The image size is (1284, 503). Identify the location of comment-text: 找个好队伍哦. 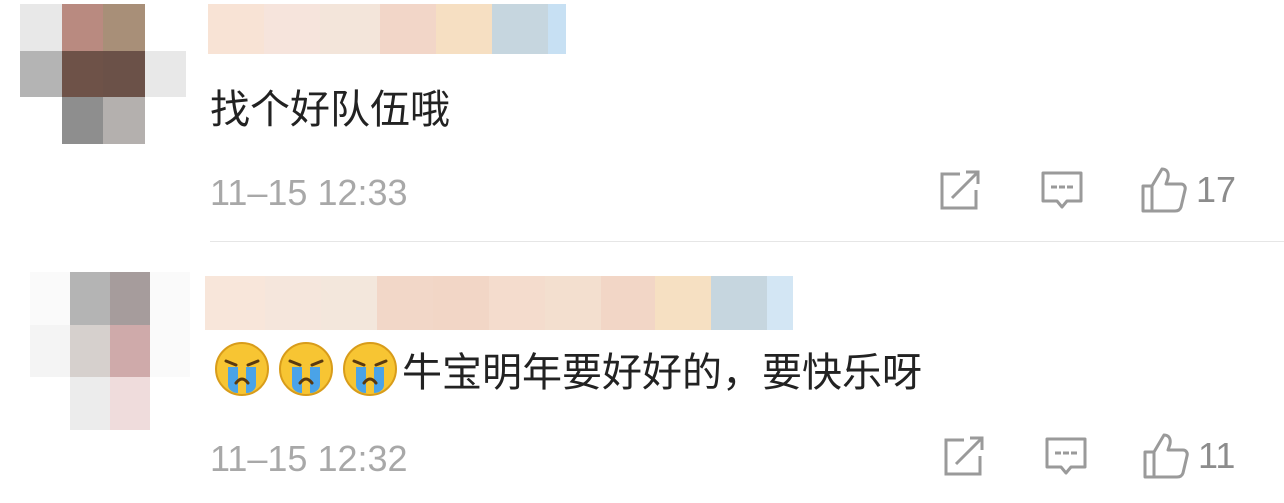
(330, 106).